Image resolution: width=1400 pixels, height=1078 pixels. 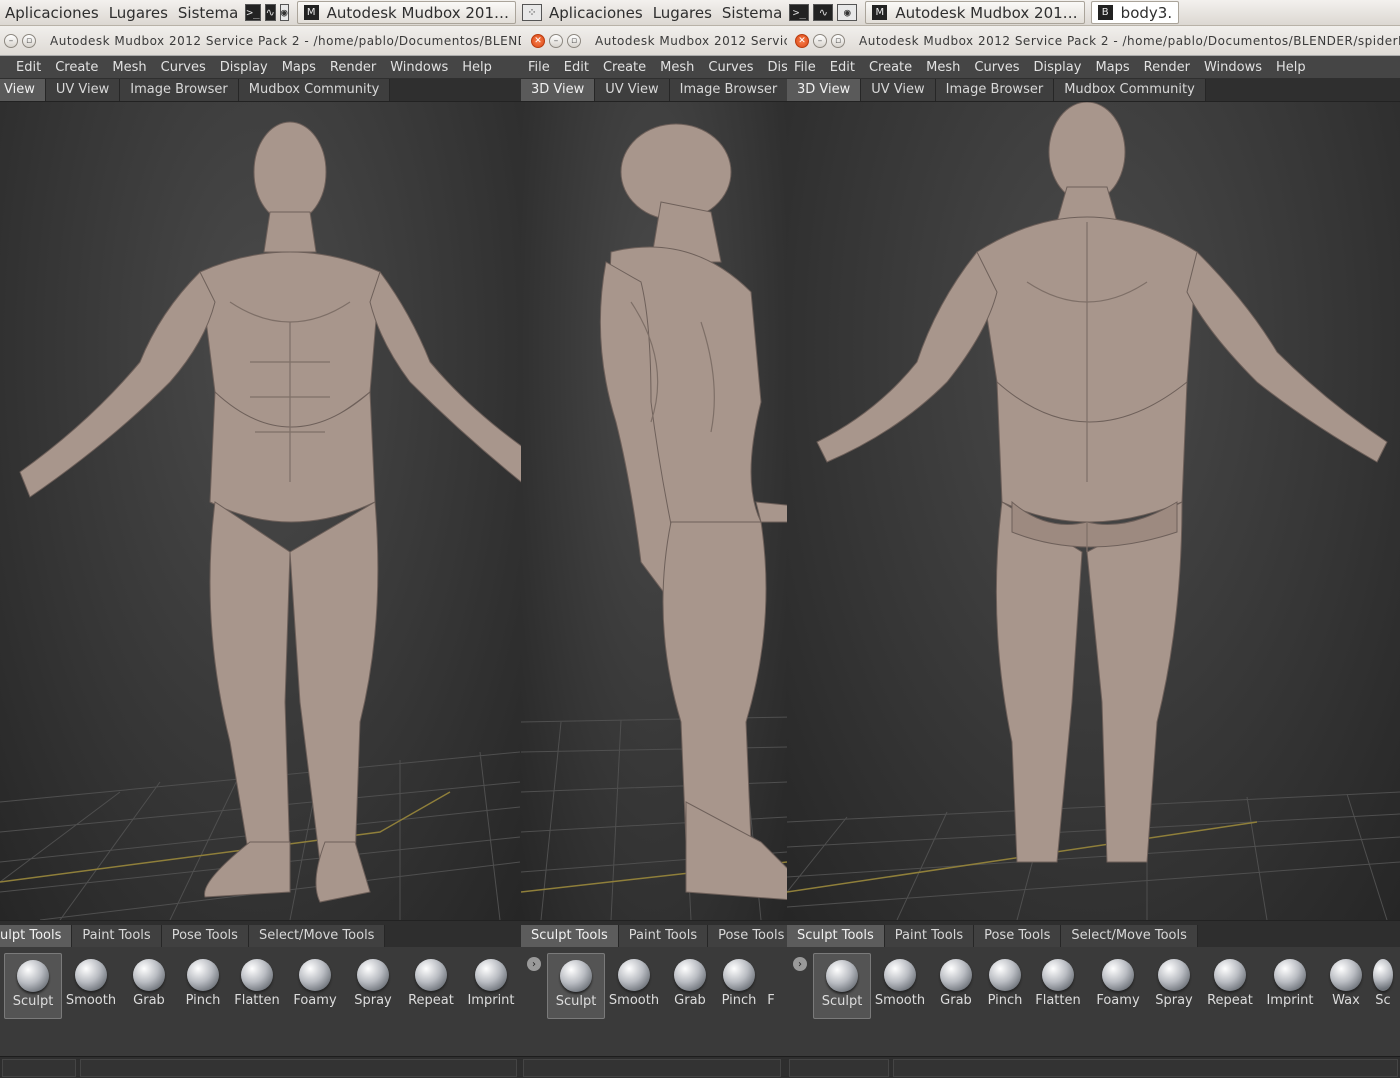 I want to click on menu-render: Render, so click(x=353, y=67).